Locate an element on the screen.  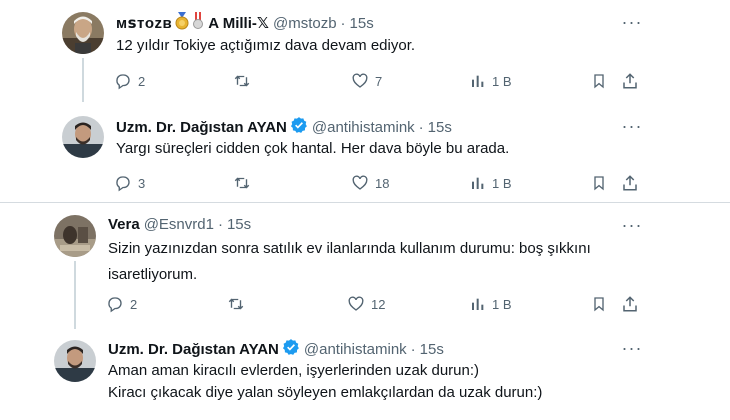
display-name-suffix: A Milli-𝕏 is located at coordinates (238, 23).